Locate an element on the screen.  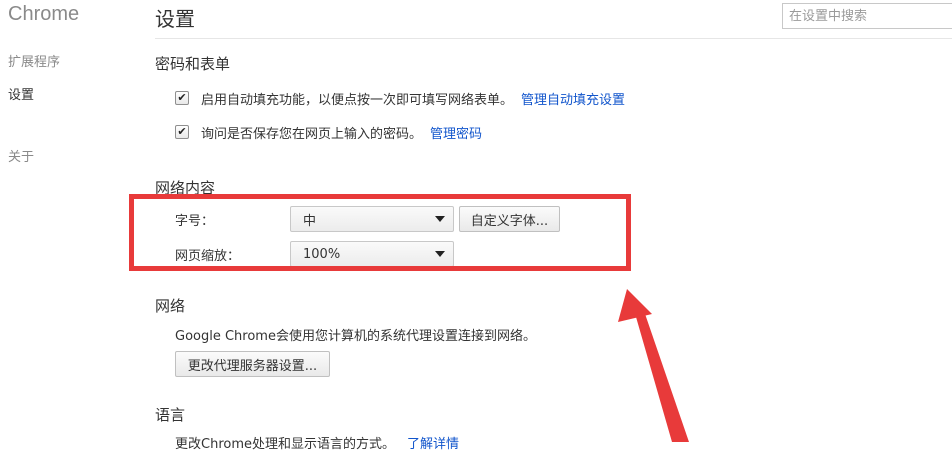
sidebar-item-about: 关于 is located at coordinates (21, 155).